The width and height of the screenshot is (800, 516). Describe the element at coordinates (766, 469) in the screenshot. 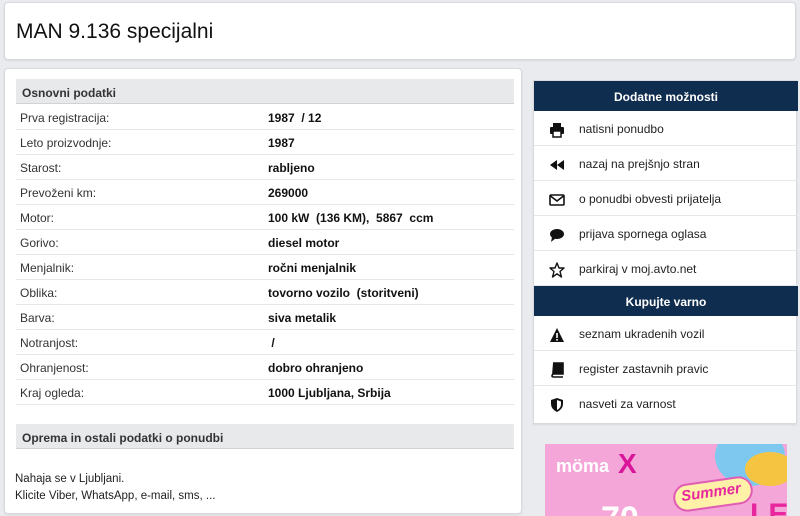

I see `ad-decoration` at that location.